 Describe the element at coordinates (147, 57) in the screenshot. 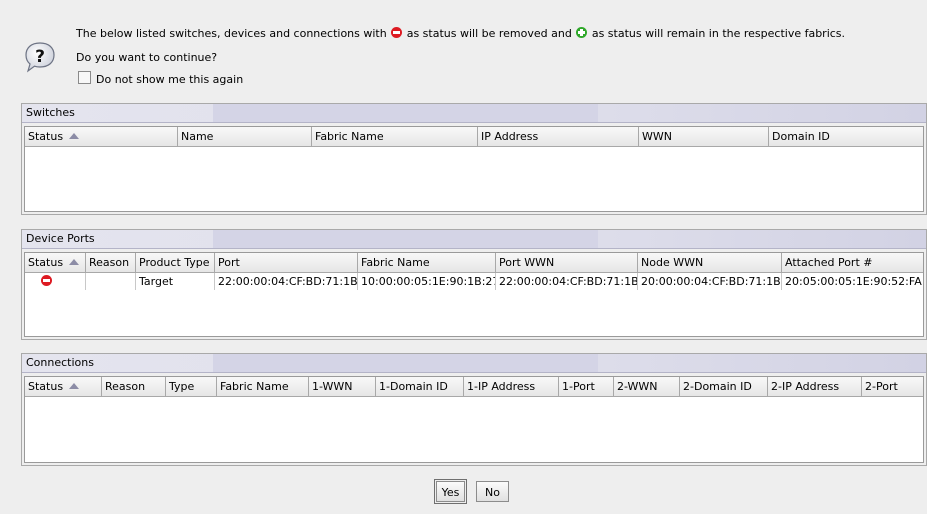

I see `continue-question: Do you want to continue?` at that location.